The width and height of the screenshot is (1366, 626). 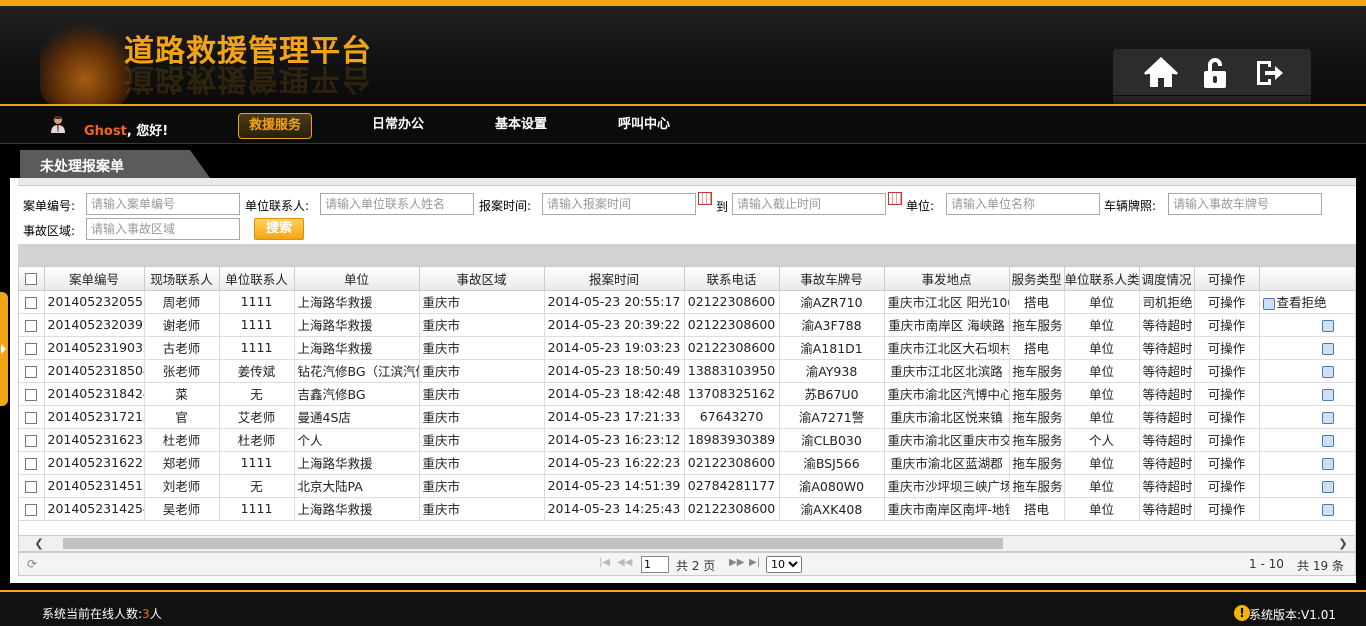 What do you see at coordinates (1266, 564) in the screenshot?
I see `range-text: 1 - 10` at bounding box center [1266, 564].